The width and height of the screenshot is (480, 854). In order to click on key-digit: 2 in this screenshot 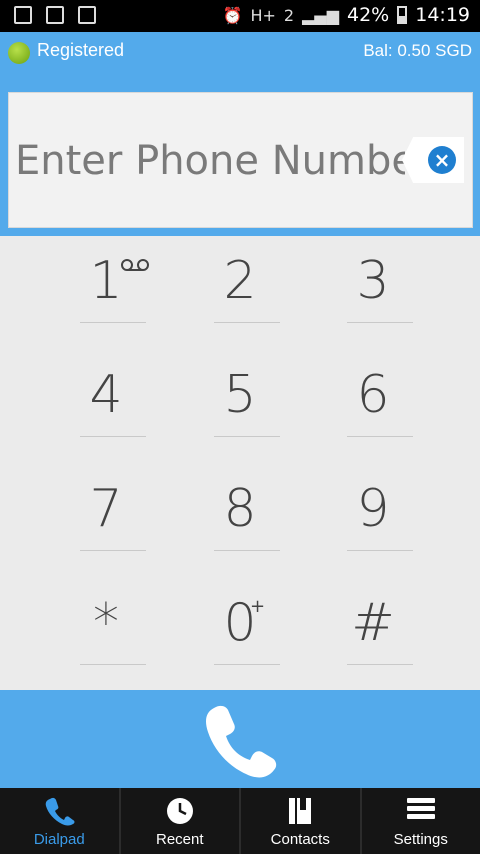, I will do `click(240, 281)`.